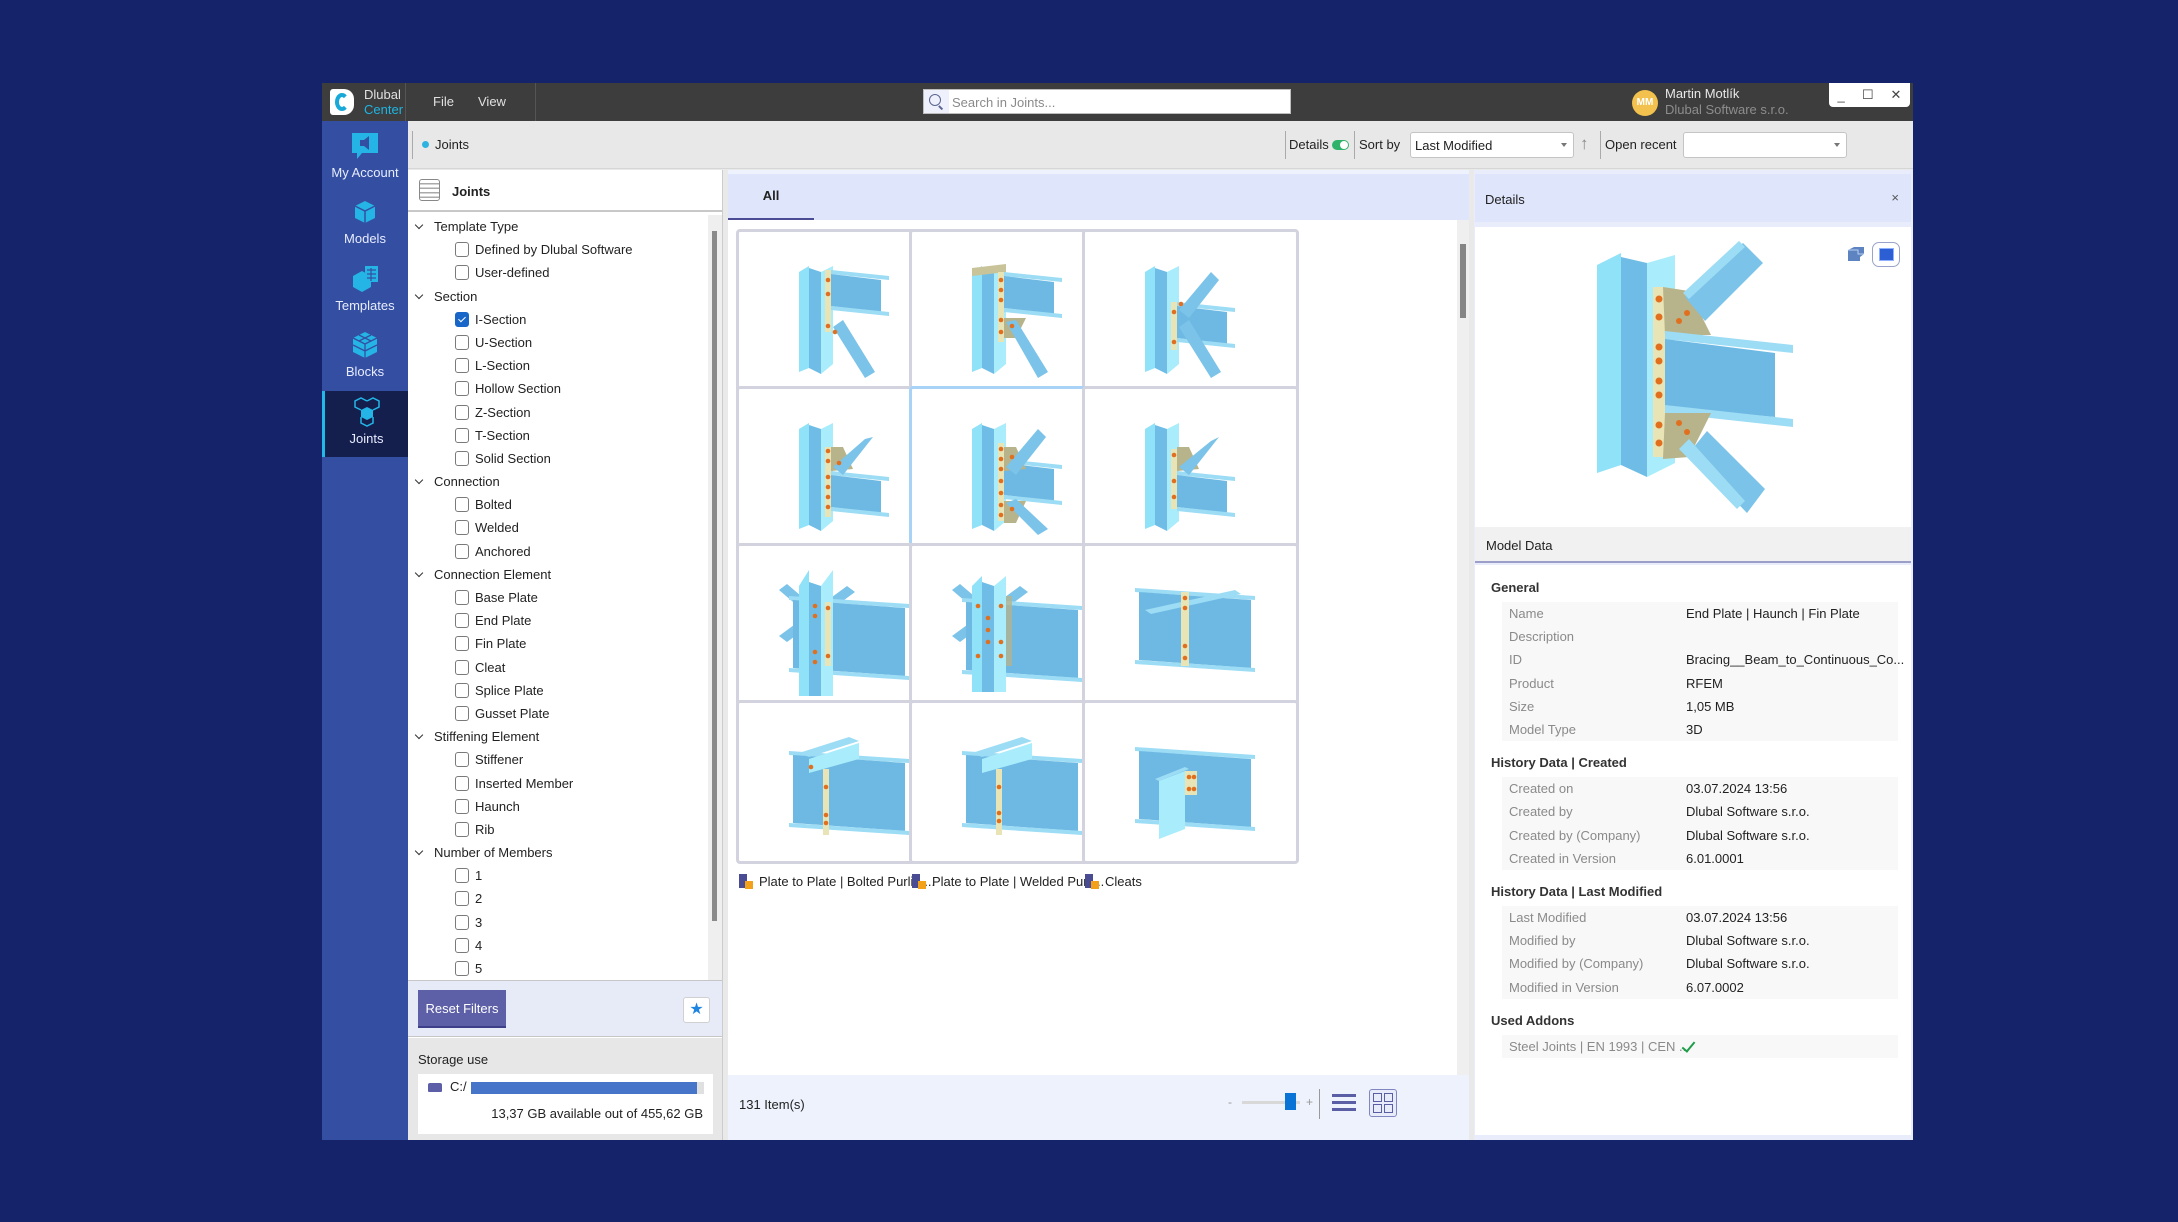 The image size is (2178, 1222). Describe the element at coordinates (559, 365) in the screenshot. I see `filter-option: L-Section` at that location.